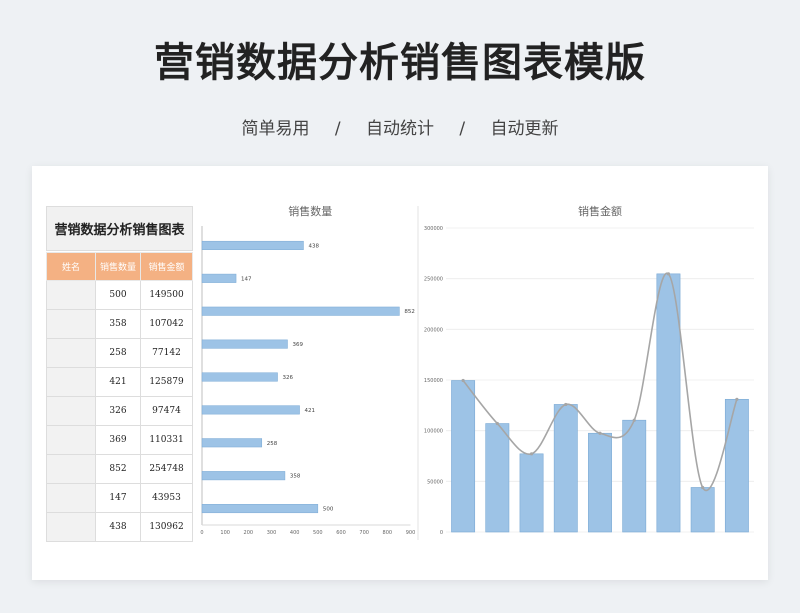 The width and height of the screenshot is (800, 613). What do you see at coordinates (388, 533) in the screenshot?
I see `x-tick-label: 800` at bounding box center [388, 533].